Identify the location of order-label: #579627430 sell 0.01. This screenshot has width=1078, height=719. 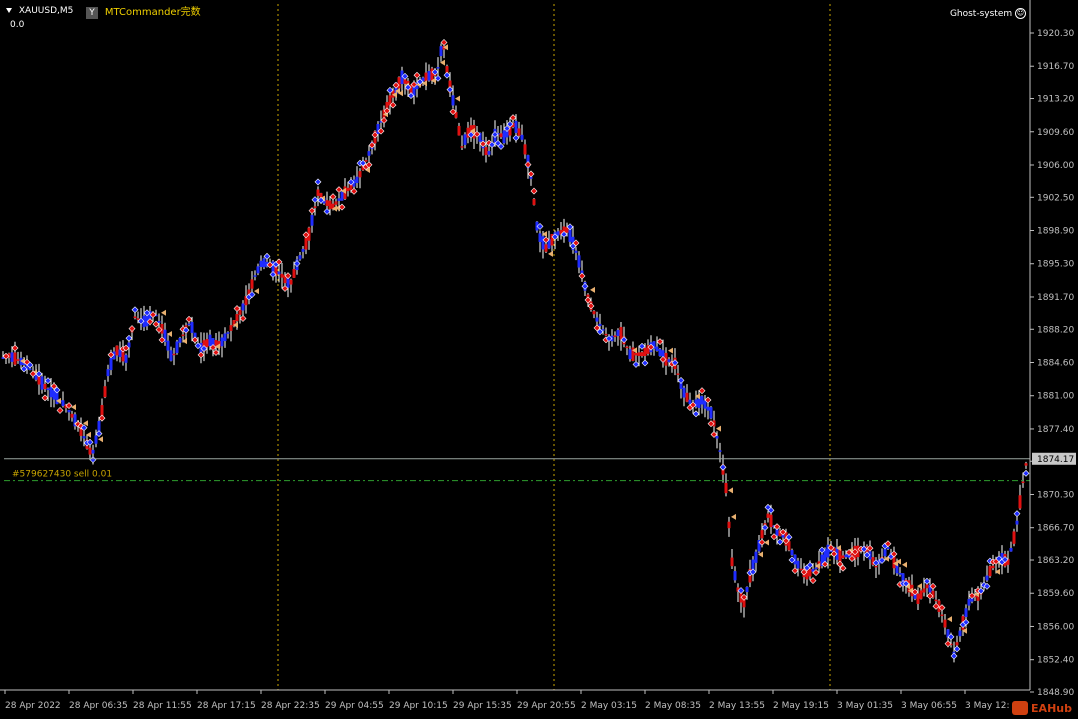
(62, 475).